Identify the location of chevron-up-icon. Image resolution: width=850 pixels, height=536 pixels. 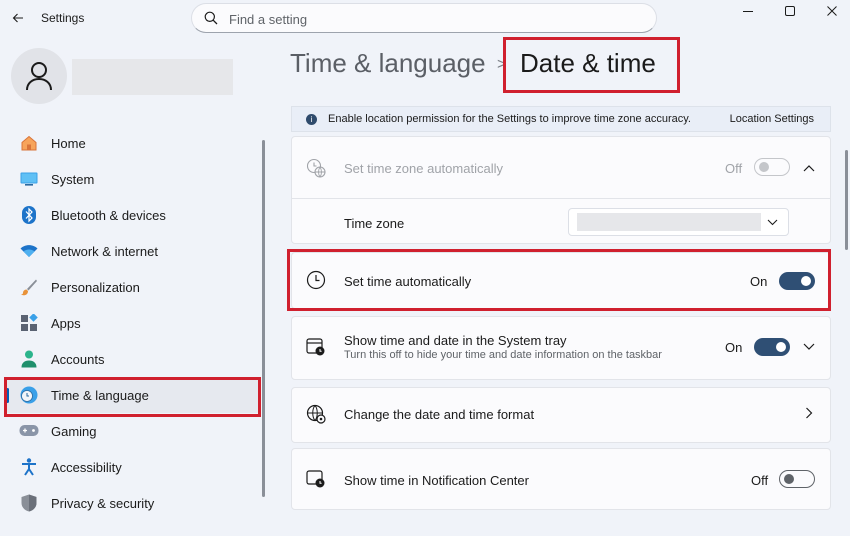
(809, 168).